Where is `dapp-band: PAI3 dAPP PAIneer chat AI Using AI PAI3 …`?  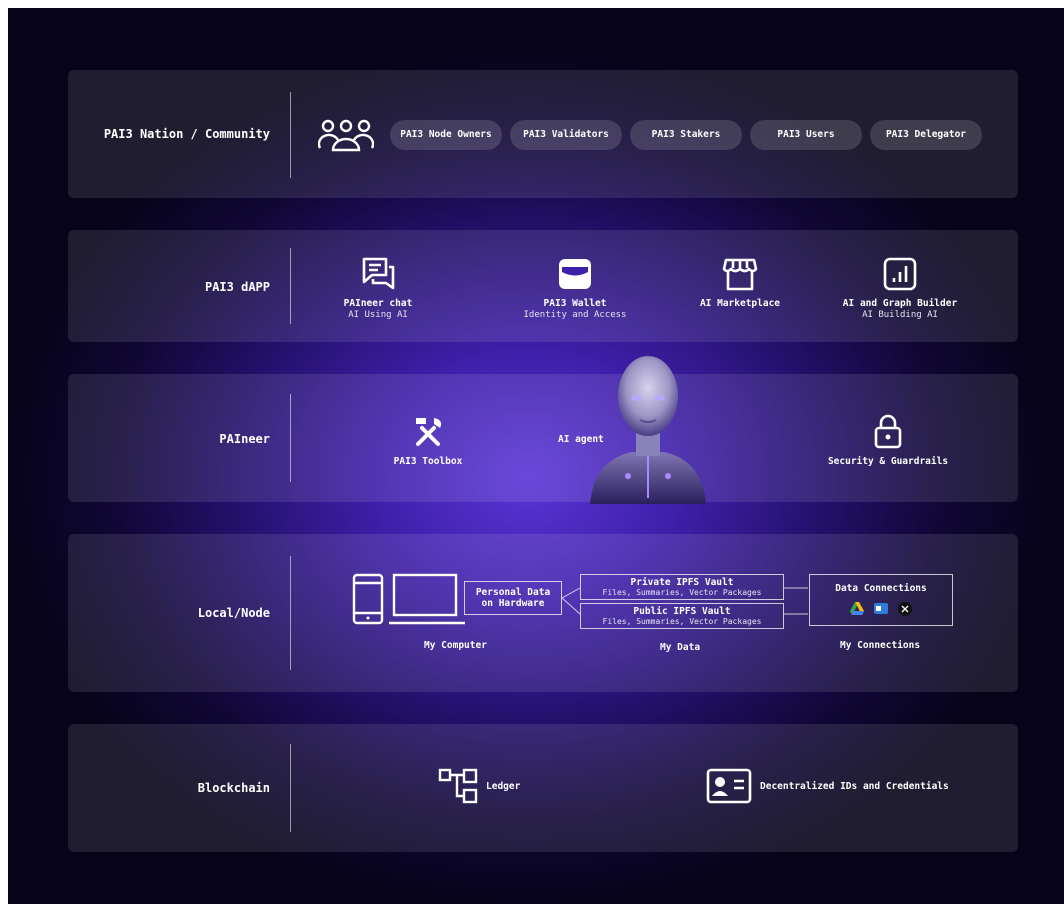
dapp-band: PAI3 dAPP PAIneer chat AI Using AI PAI3 … is located at coordinates (543, 286).